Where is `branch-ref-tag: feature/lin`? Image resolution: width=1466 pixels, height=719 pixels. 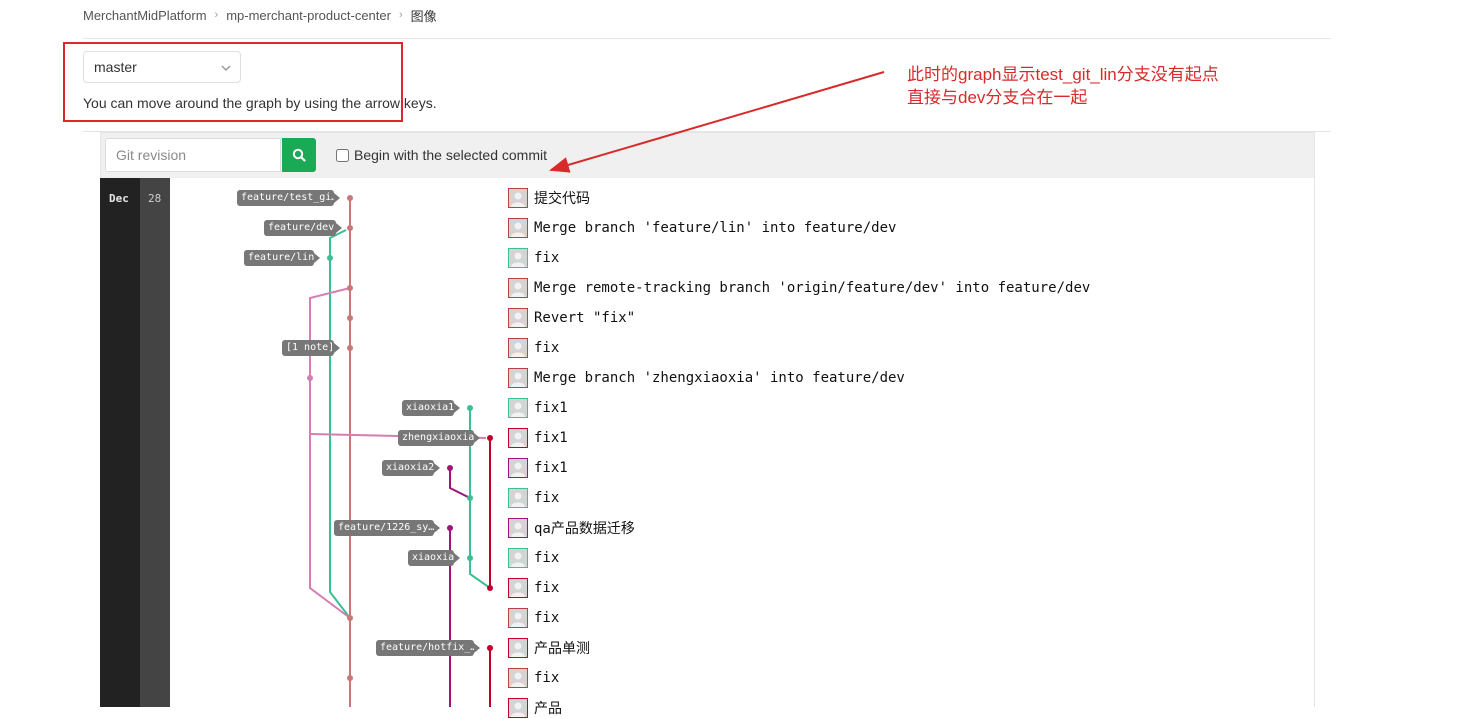
branch-ref-tag: feature/lin is located at coordinates (282, 258).